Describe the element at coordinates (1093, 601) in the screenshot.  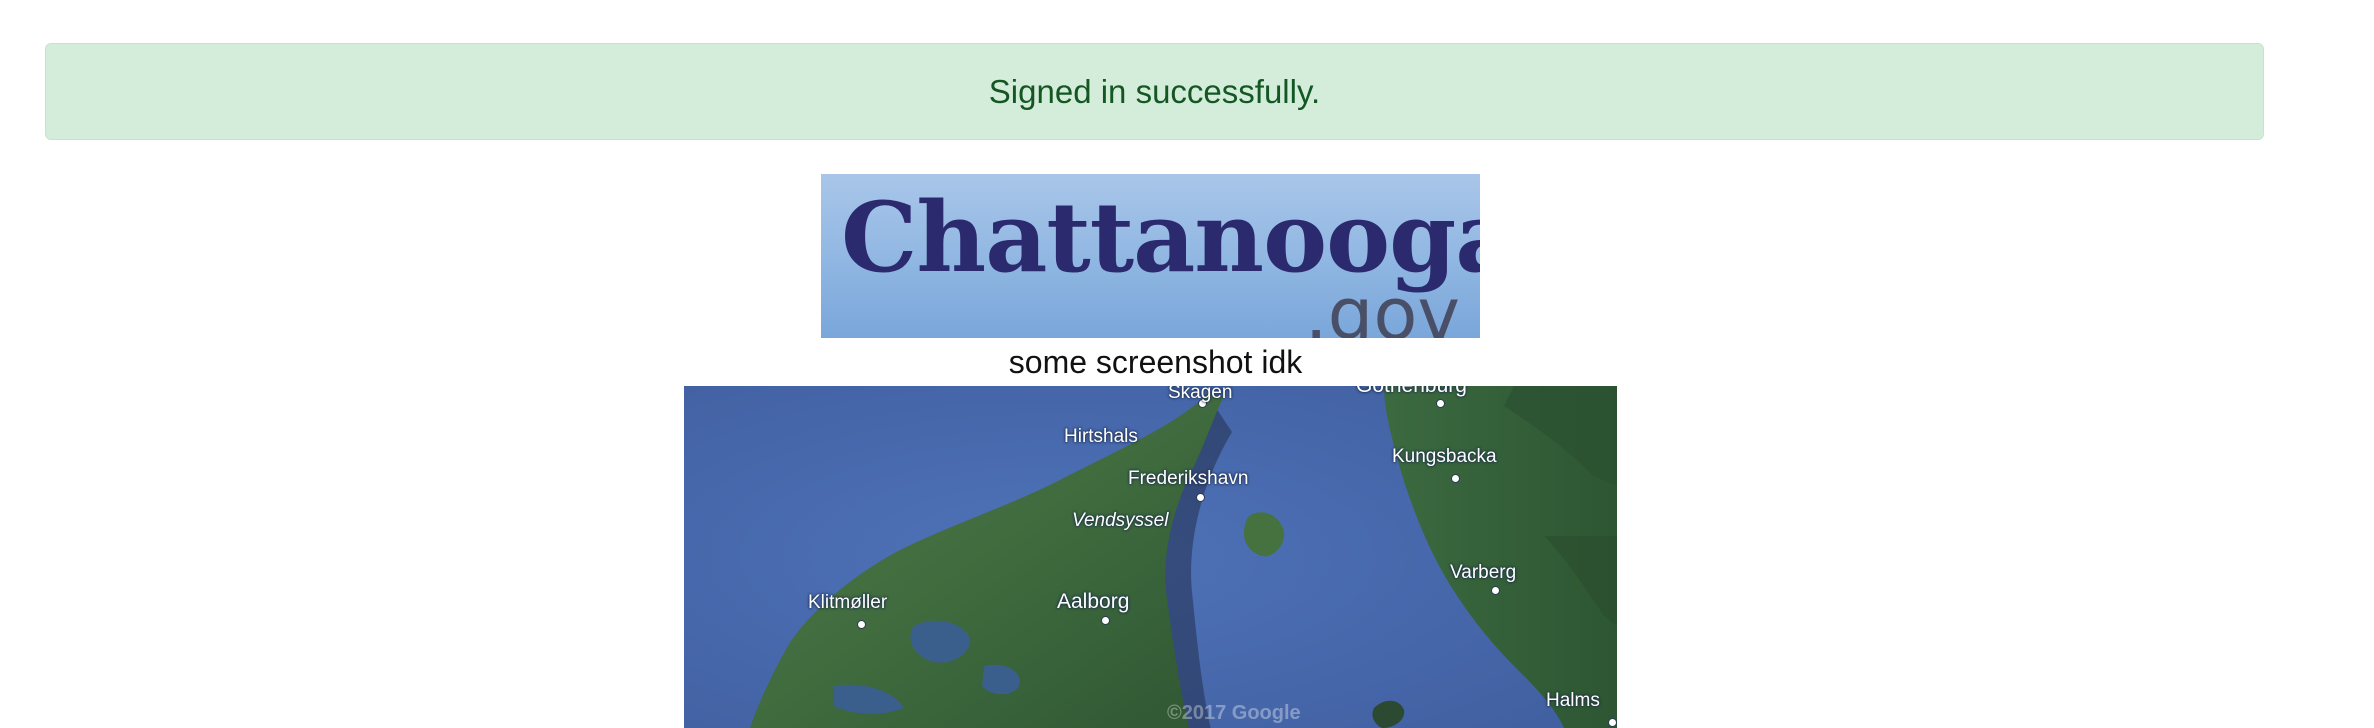
I see `map-label-aalborg: Aalborg` at that location.